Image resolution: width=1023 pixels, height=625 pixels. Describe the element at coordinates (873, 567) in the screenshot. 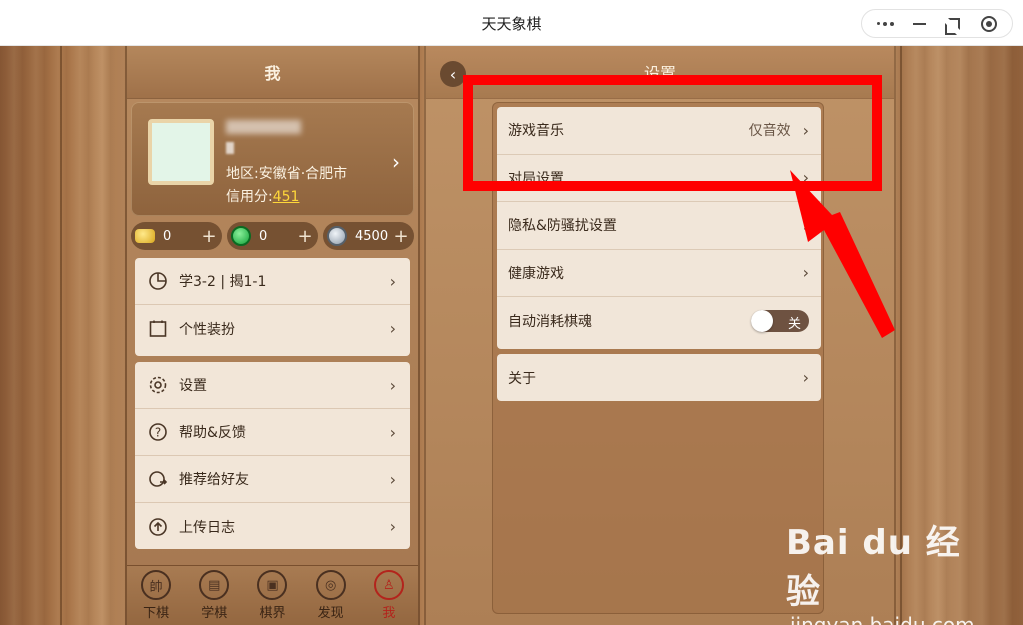

I see `watermark-brand: Bai du 经验` at that location.